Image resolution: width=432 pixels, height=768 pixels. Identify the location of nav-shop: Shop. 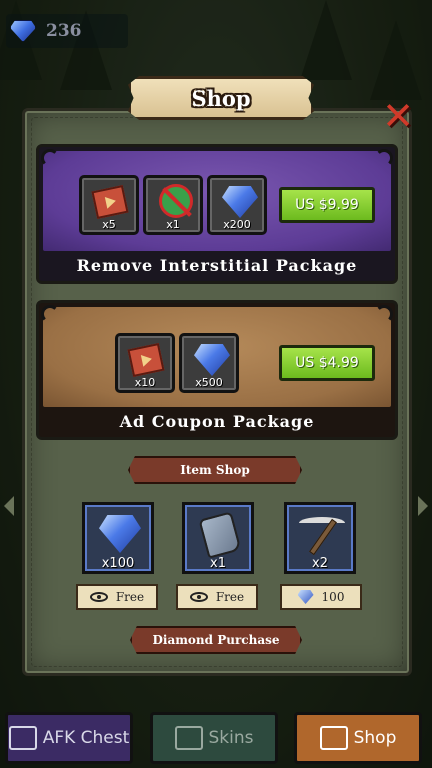
(358, 738).